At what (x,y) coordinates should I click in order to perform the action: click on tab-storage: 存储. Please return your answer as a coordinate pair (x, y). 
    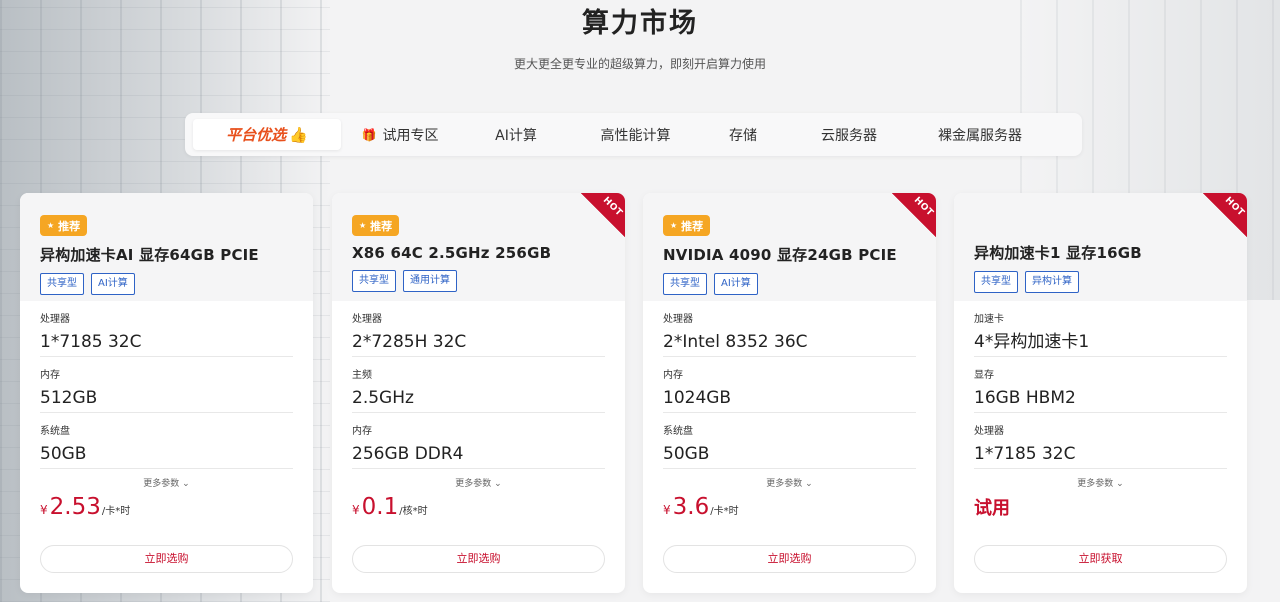
    Looking at the image, I should click on (743, 134).